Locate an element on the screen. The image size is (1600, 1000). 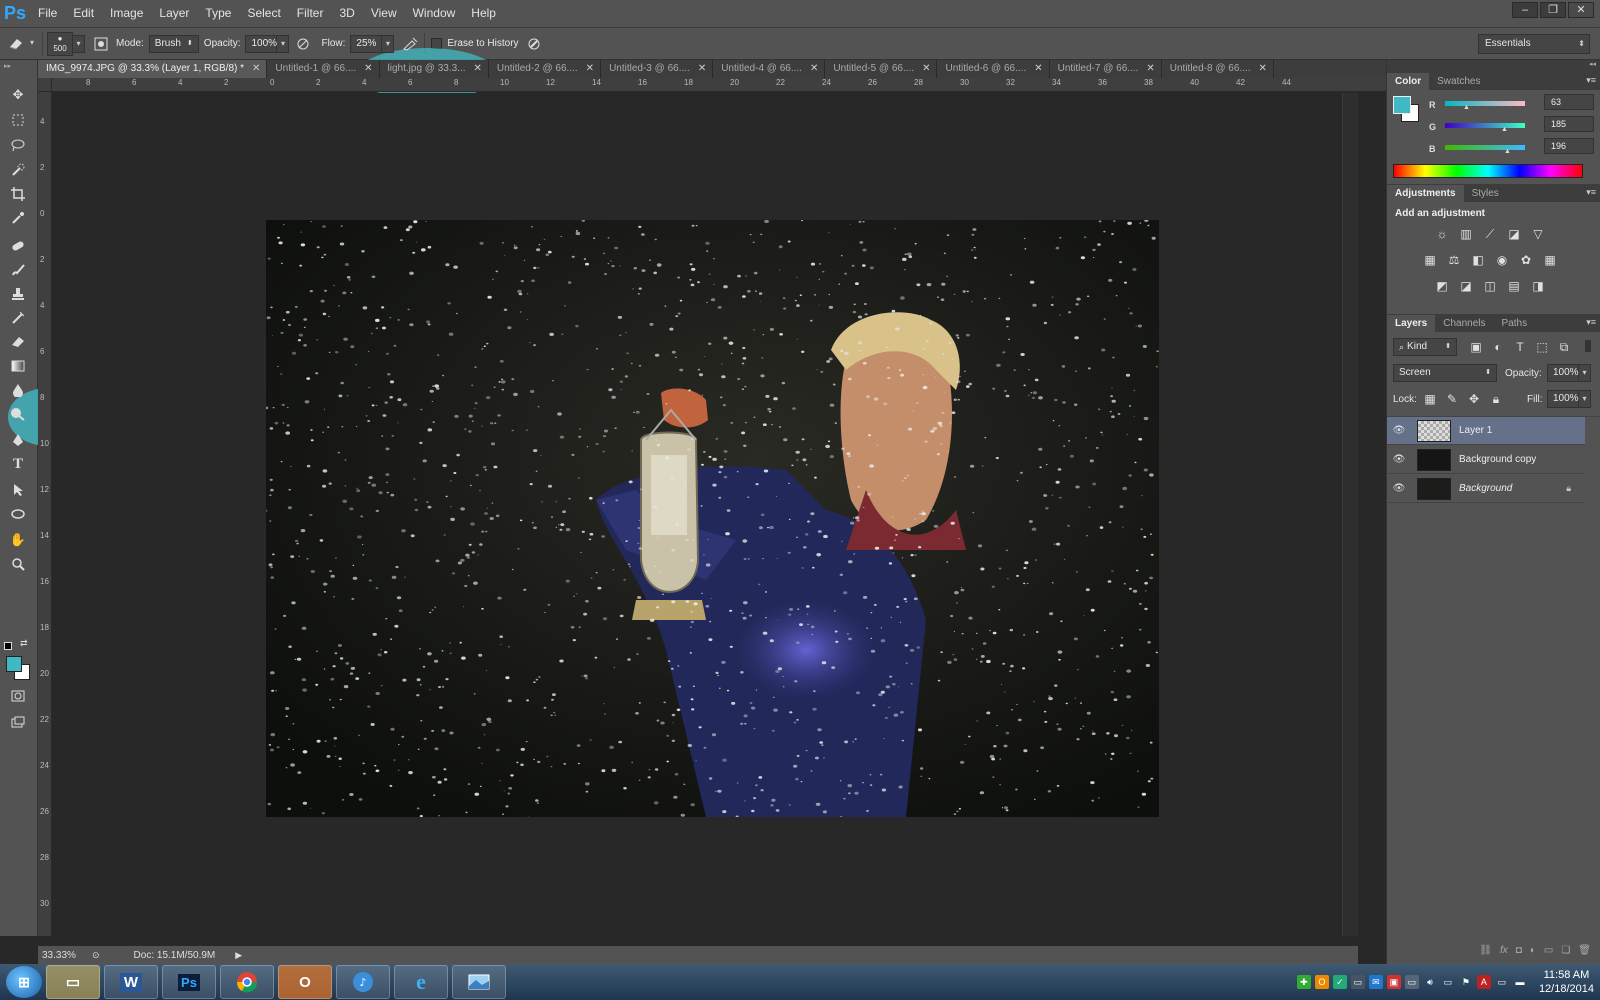
restore-button: ❐ is located at coordinates (1553, 10).